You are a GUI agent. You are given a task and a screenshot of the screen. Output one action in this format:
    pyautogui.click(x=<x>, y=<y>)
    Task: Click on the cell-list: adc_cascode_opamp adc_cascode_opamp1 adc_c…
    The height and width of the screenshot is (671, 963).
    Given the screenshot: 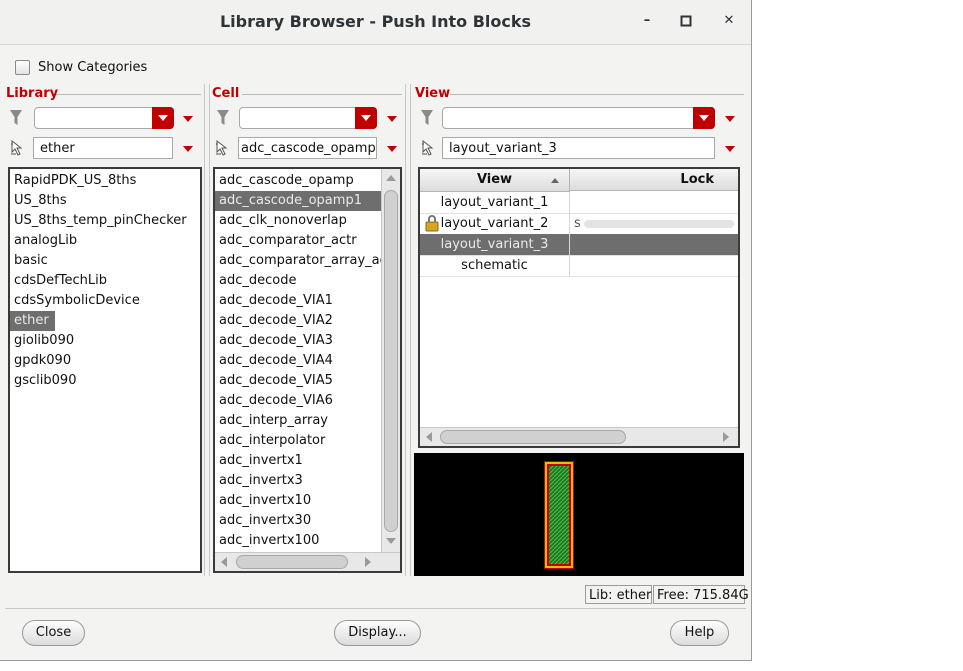 What is the action you would take?
    pyautogui.click(x=307, y=370)
    